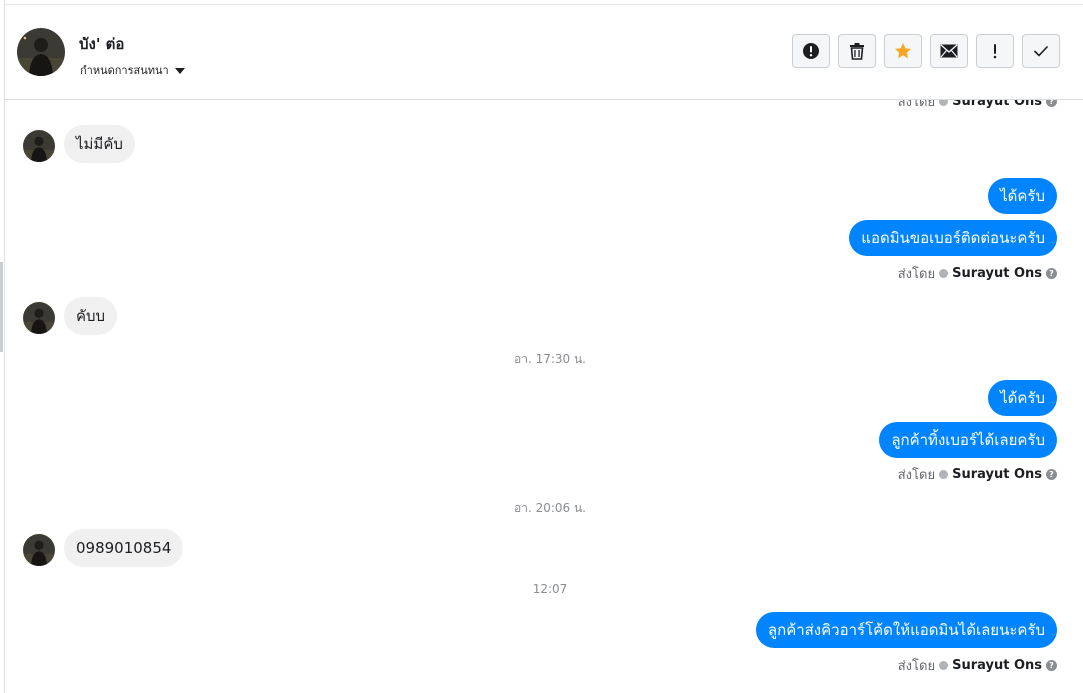 The width and height of the screenshot is (1083, 693). I want to click on envelope-icon, so click(949, 51).